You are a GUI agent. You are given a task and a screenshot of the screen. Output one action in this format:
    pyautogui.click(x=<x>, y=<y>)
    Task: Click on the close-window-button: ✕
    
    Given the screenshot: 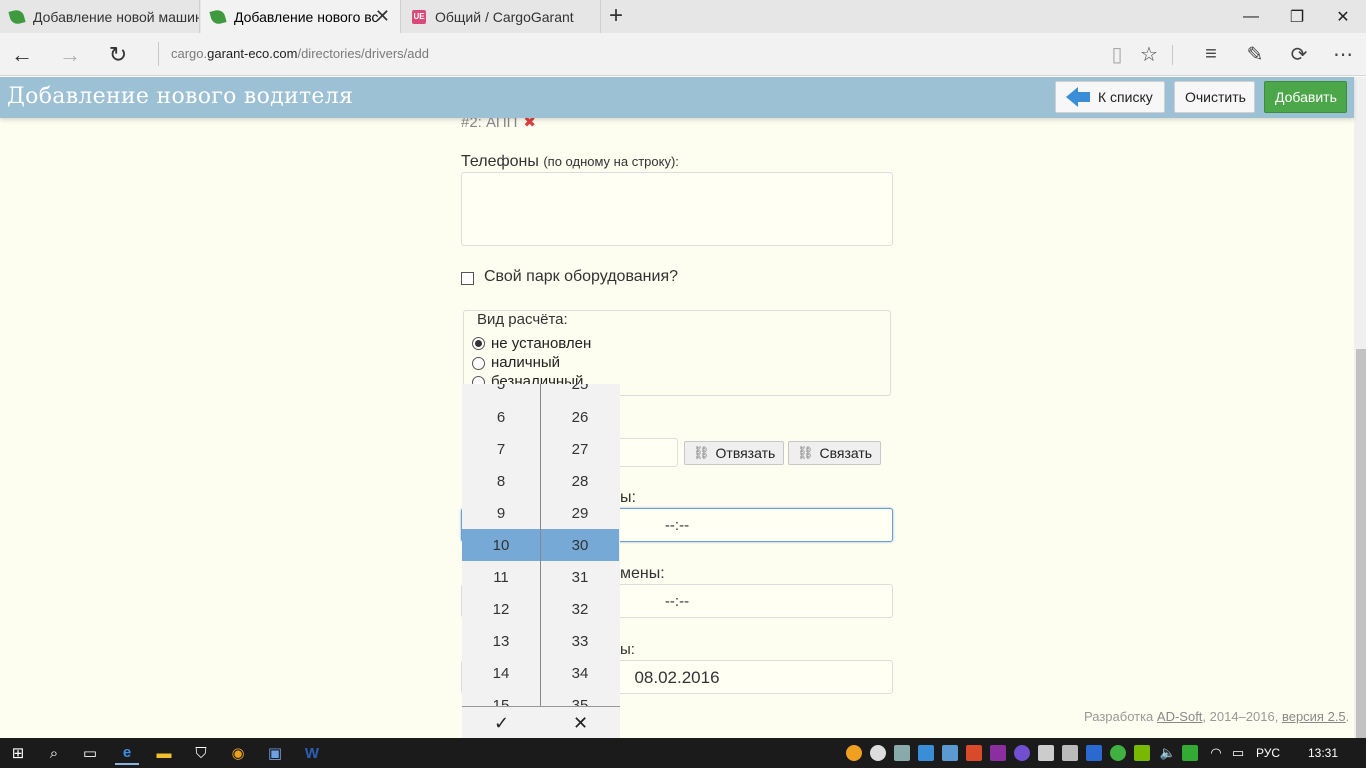 What is the action you would take?
    pyautogui.click(x=1343, y=16)
    